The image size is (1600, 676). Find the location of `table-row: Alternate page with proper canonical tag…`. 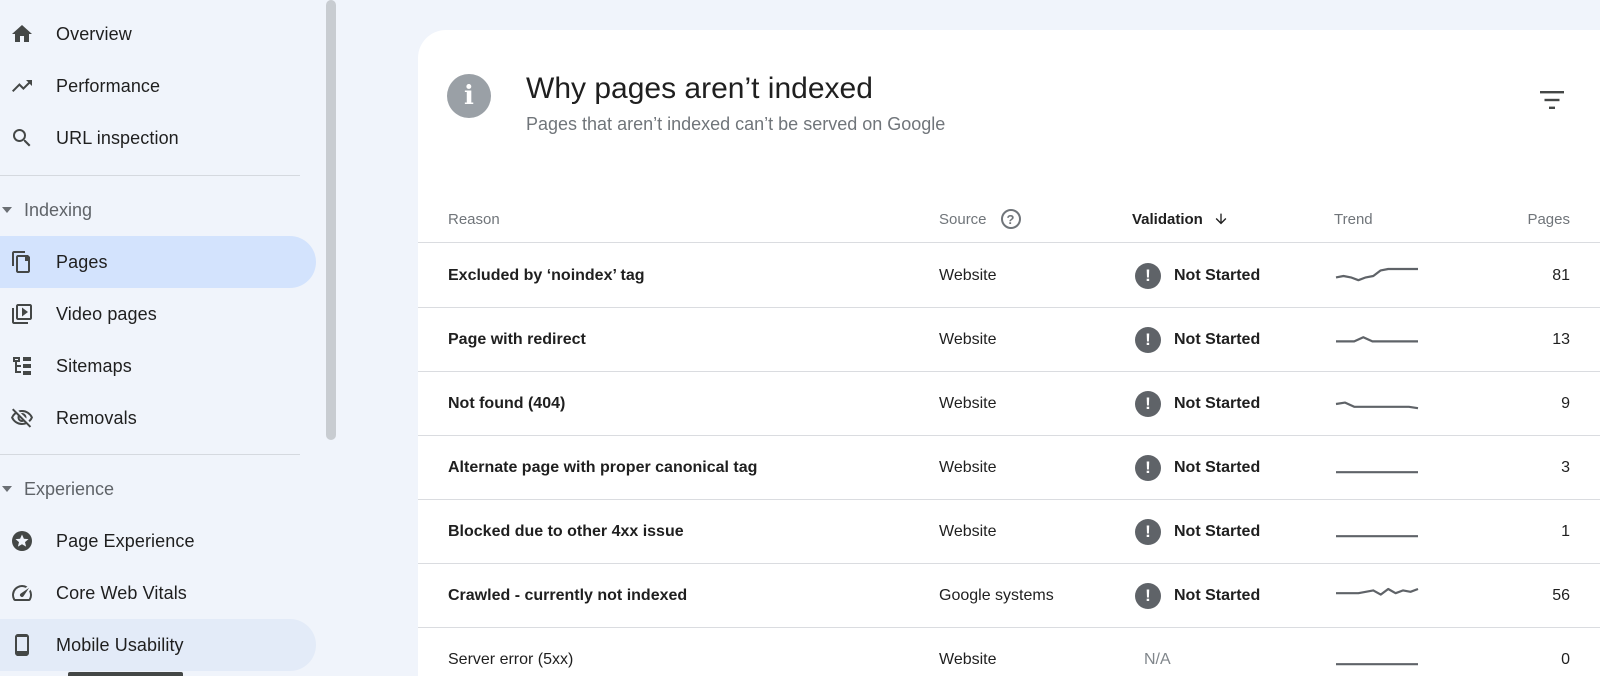

table-row: Alternate page with proper canonical tag… is located at coordinates (1009, 468).